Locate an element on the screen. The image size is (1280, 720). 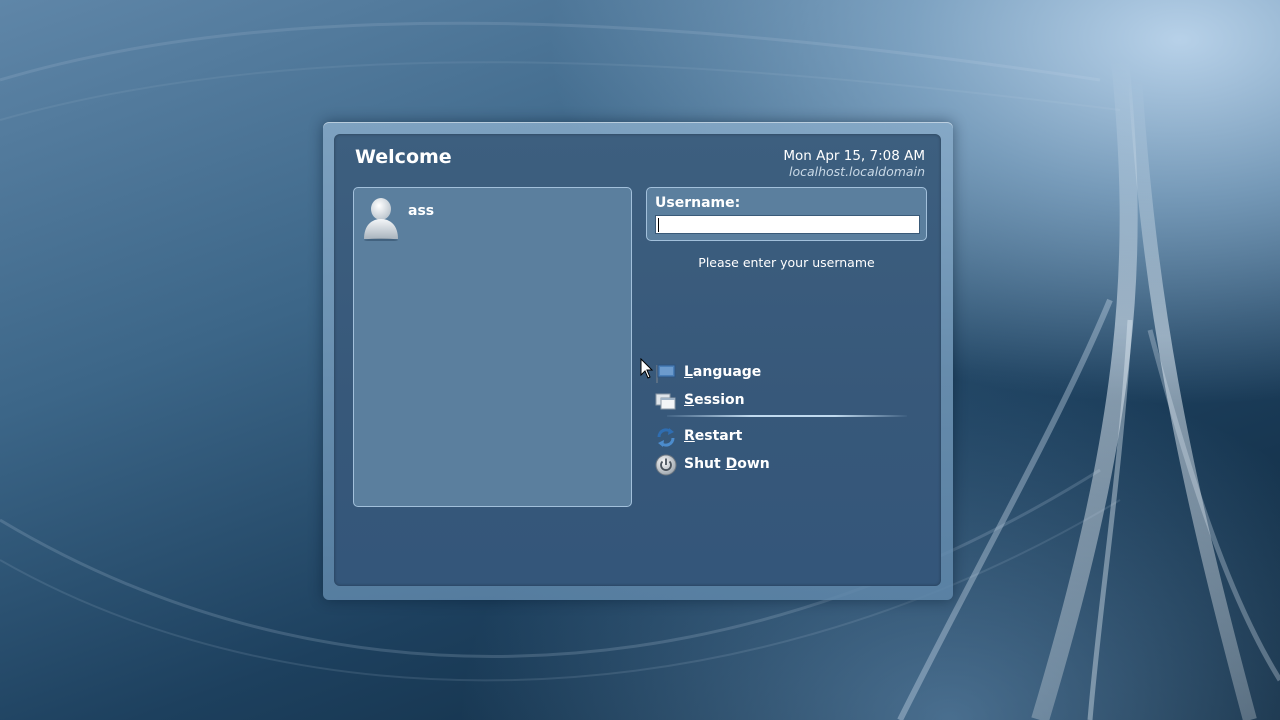
restart-icon is located at coordinates (666, 437).